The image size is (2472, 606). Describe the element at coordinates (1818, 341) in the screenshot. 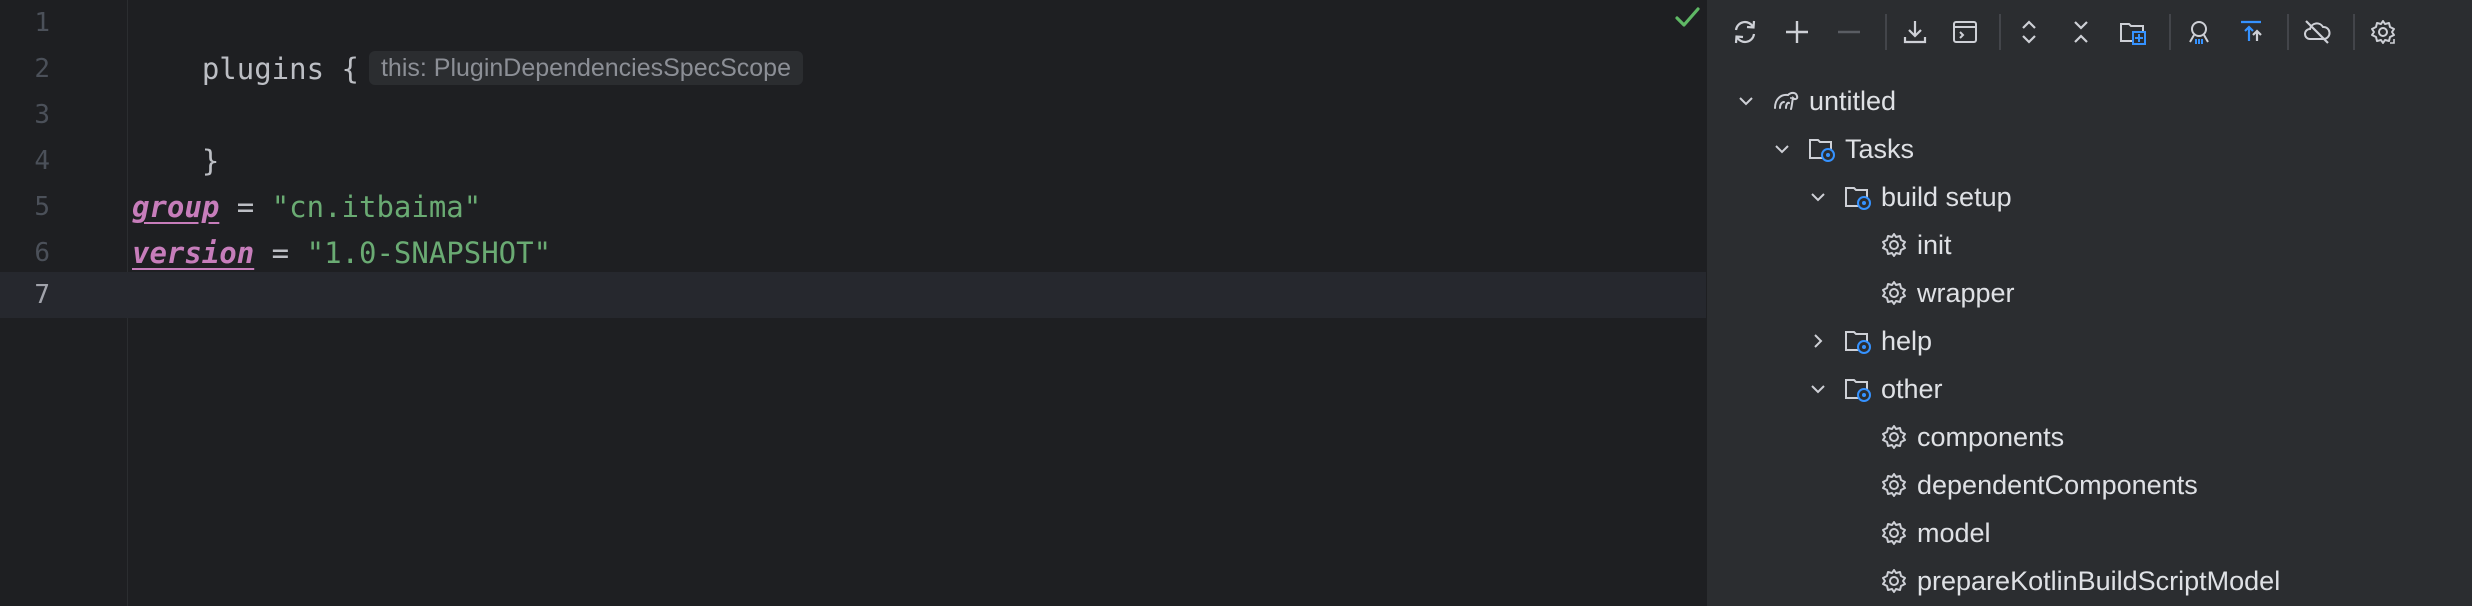

I see `chevron-right-icon` at that location.